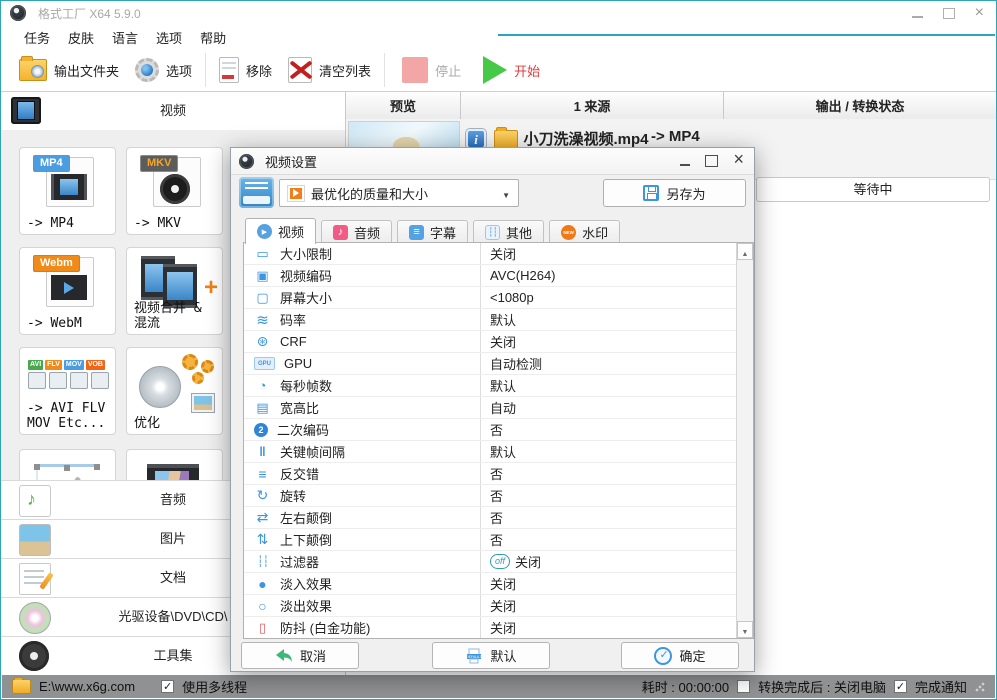  Describe the element at coordinates (417, 232) in the screenshot. I see `subtitle-tab-icon` at that location.